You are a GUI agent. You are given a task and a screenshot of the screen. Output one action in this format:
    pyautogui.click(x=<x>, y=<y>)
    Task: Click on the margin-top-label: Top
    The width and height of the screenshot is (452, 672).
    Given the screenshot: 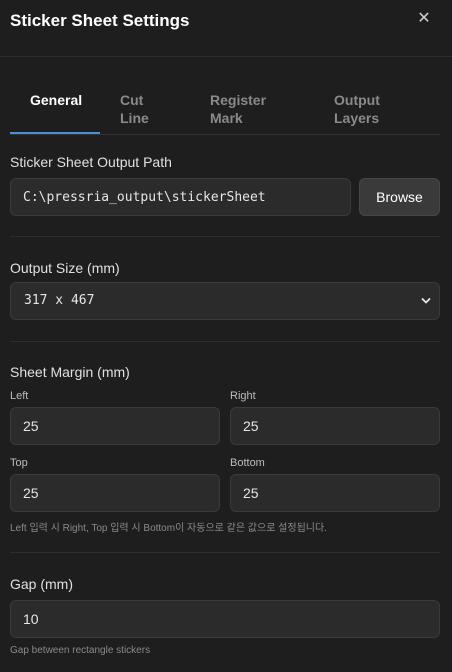 What is the action you would take?
    pyautogui.click(x=19, y=463)
    